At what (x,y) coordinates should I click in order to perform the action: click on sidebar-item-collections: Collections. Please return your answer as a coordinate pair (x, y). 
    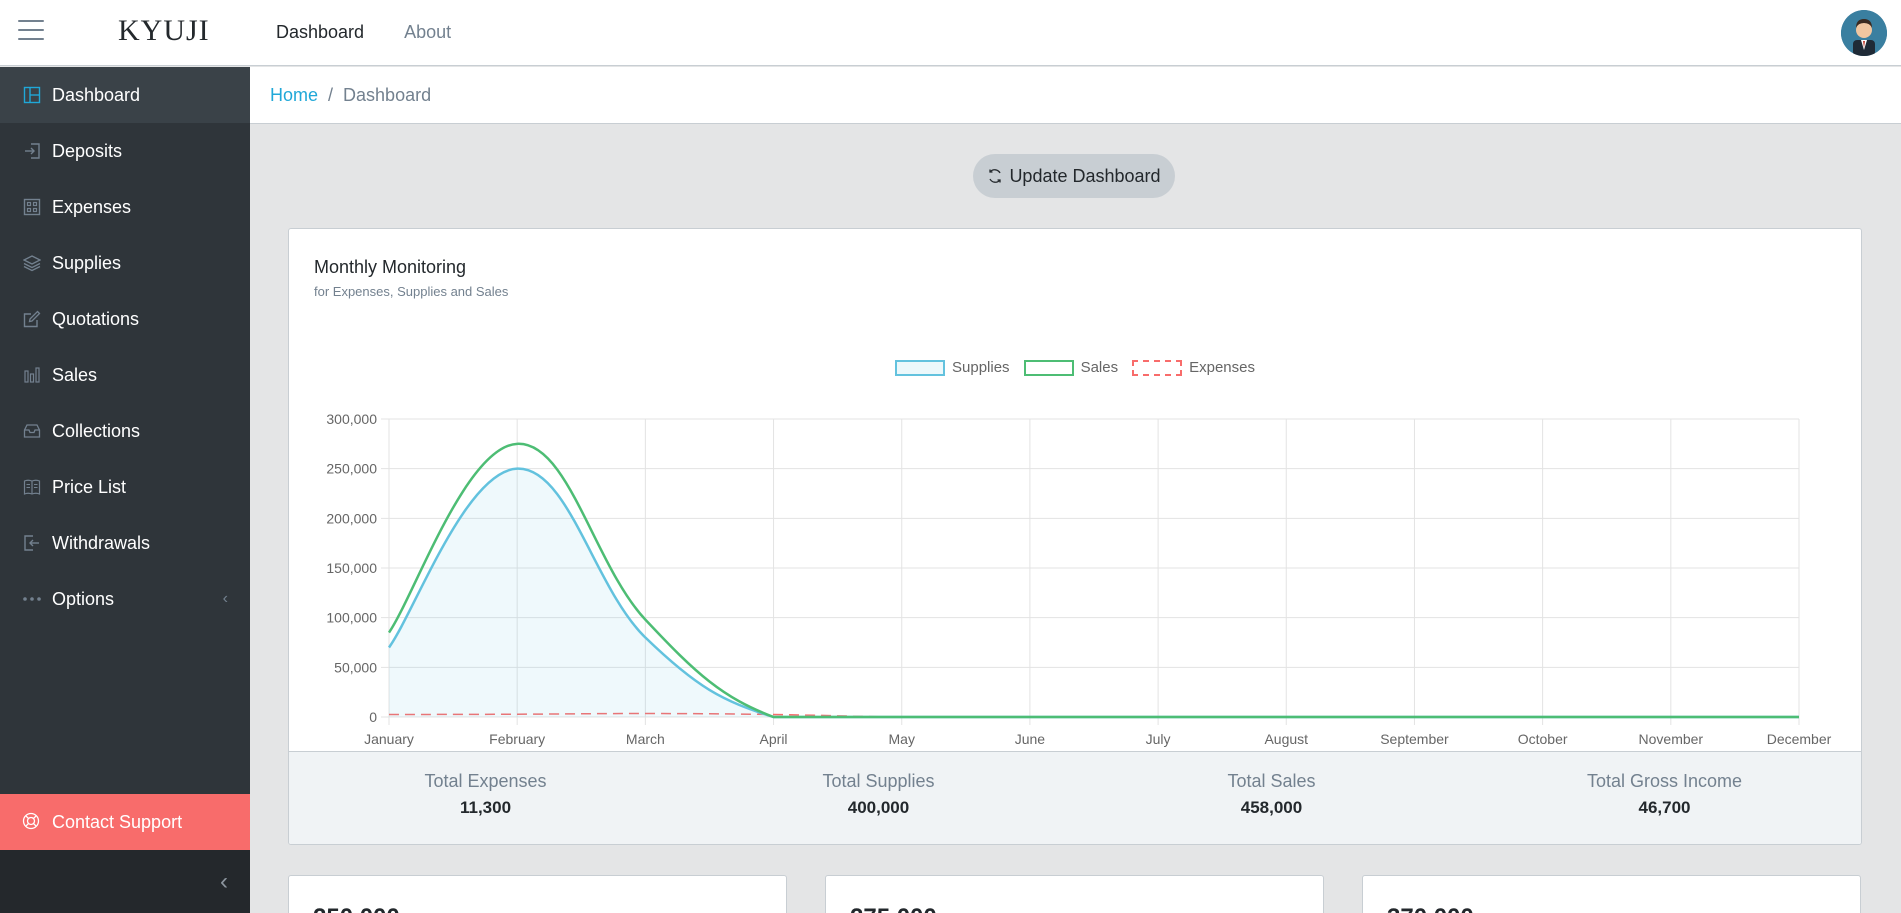
    Looking at the image, I should click on (125, 431).